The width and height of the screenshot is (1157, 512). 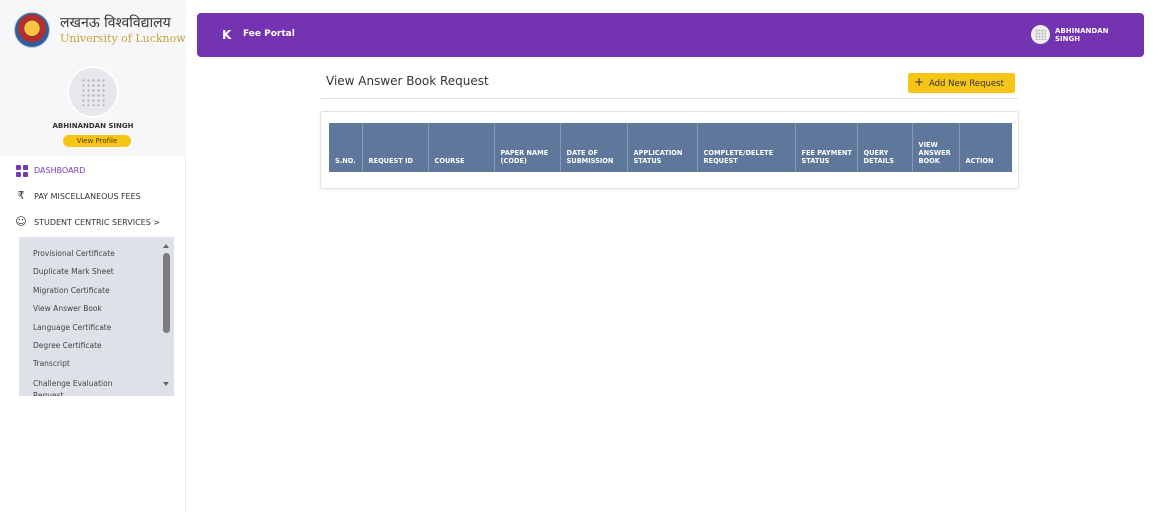 What do you see at coordinates (662, 147) in the screenshot?
I see `column-header-application-status: APPLICATION STATUS` at bounding box center [662, 147].